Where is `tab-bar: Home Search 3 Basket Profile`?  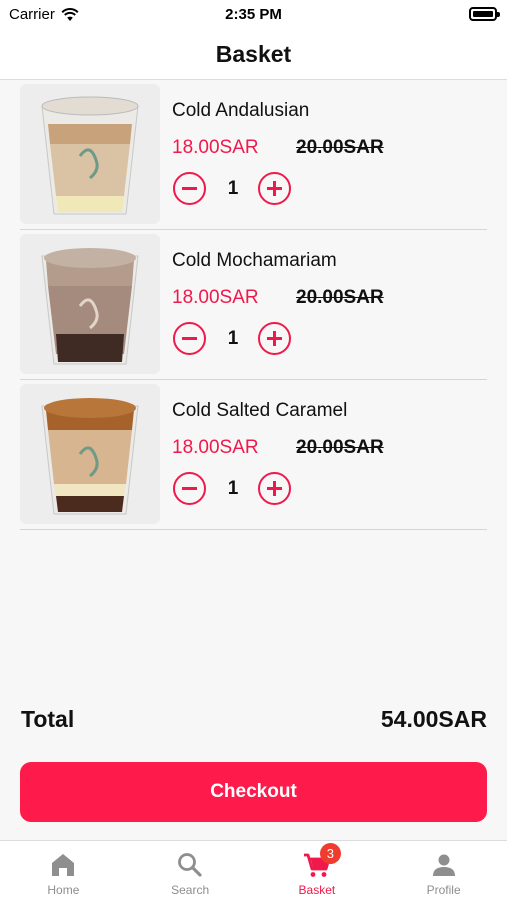 tab-bar: Home Search 3 Basket Profile is located at coordinates (253, 870).